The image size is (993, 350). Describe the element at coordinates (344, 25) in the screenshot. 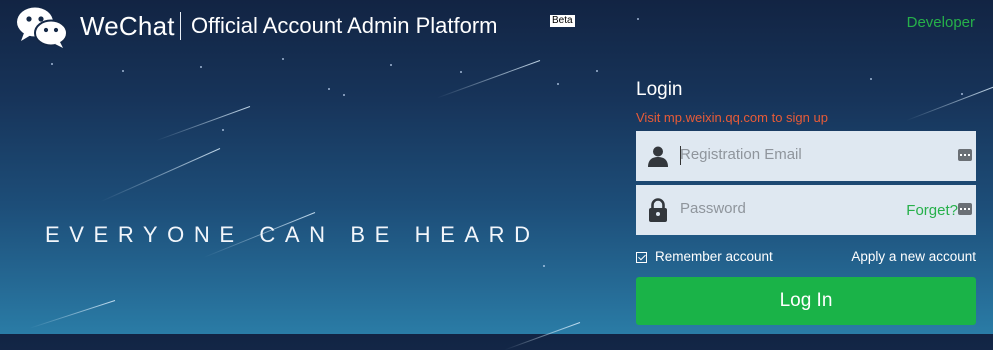

I see `platform-title: Official Account Admin Platform` at that location.